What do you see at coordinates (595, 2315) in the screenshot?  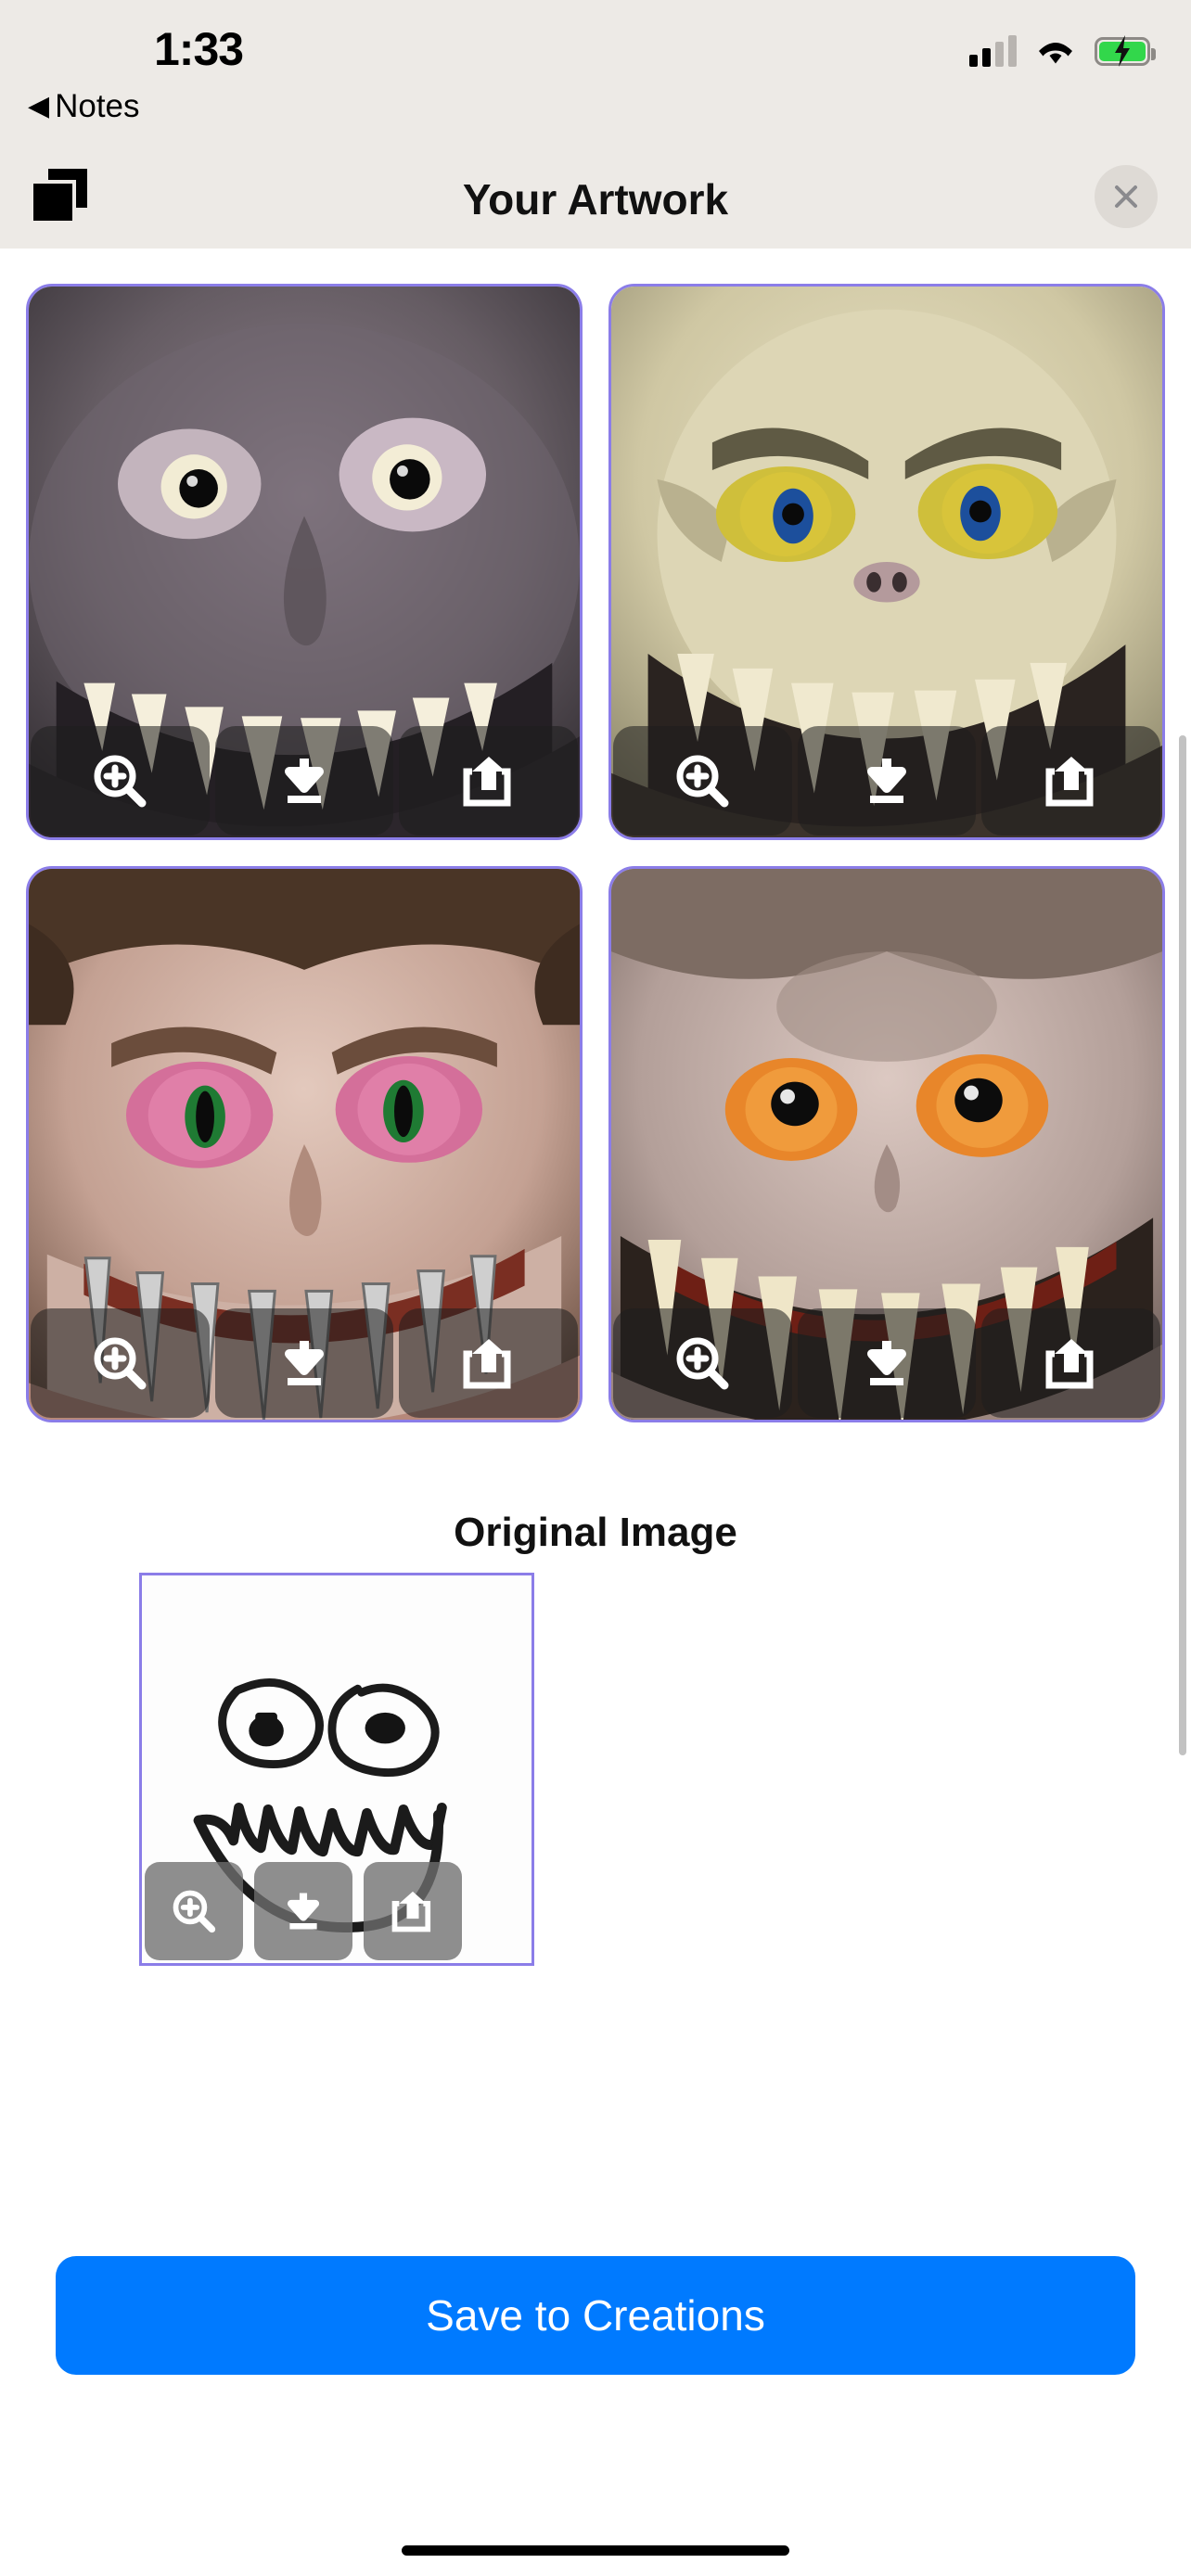 I see `save-to-creations-button: Save to Creations` at bounding box center [595, 2315].